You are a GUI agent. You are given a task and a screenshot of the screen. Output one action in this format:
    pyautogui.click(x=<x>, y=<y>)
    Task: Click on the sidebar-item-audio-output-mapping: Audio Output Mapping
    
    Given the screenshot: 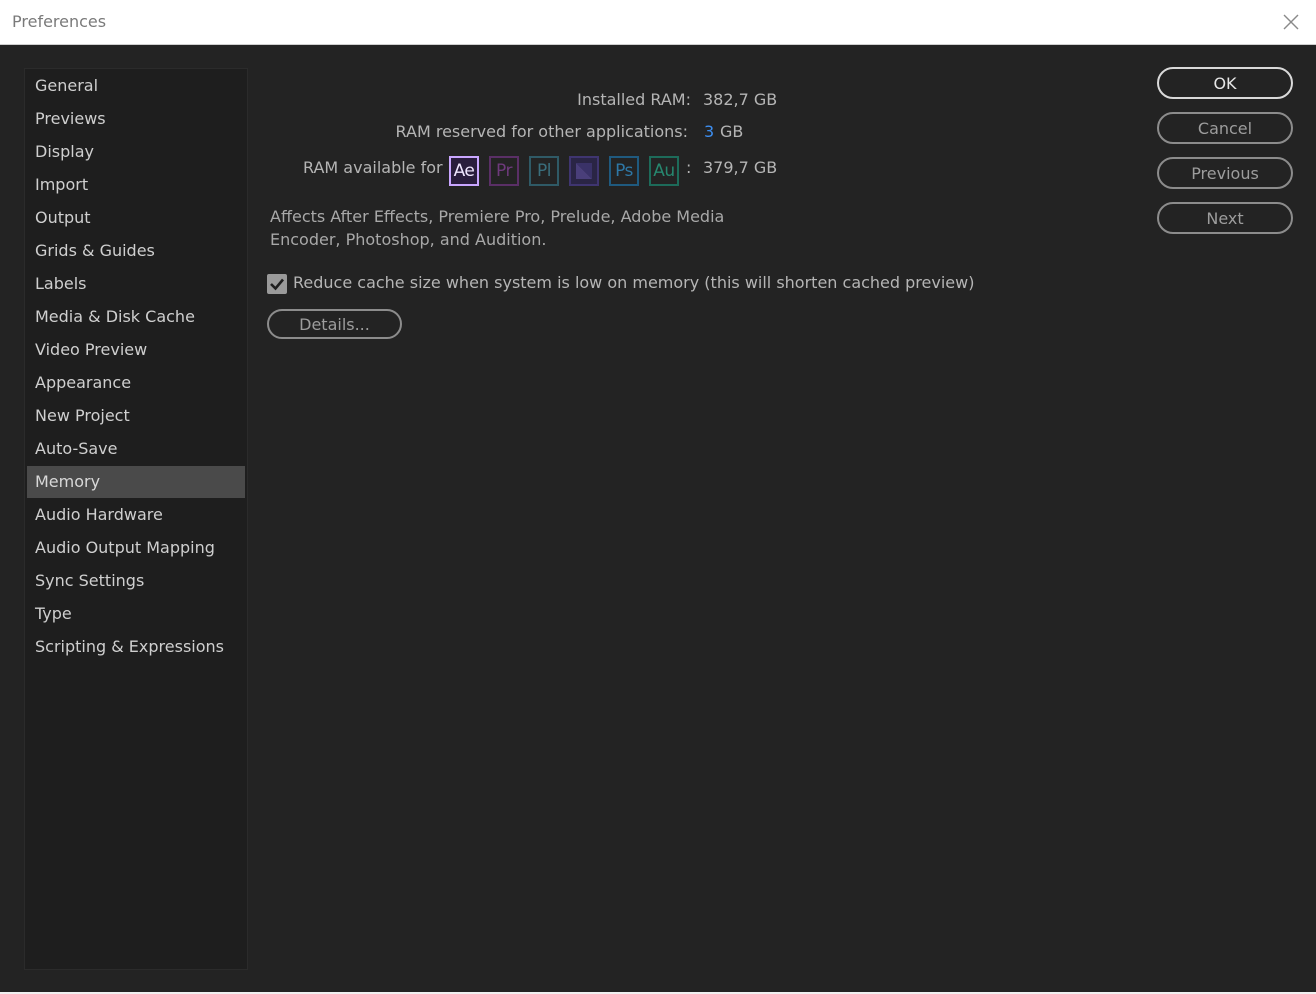 What is the action you would take?
    pyautogui.click(x=136, y=548)
    